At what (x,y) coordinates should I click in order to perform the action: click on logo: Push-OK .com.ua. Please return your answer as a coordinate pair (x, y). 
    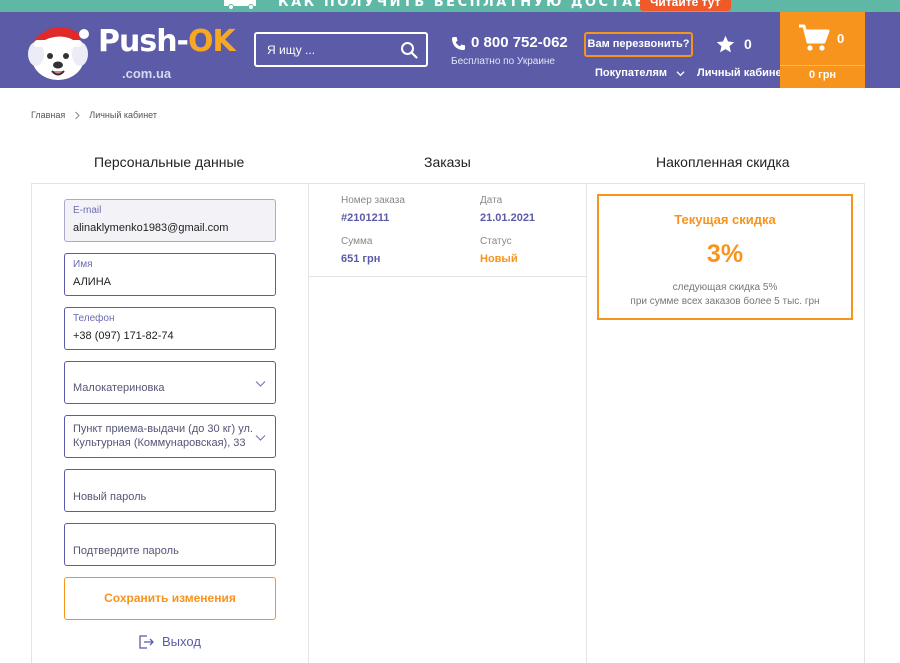
    Looking at the image, I should click on (132, 50).